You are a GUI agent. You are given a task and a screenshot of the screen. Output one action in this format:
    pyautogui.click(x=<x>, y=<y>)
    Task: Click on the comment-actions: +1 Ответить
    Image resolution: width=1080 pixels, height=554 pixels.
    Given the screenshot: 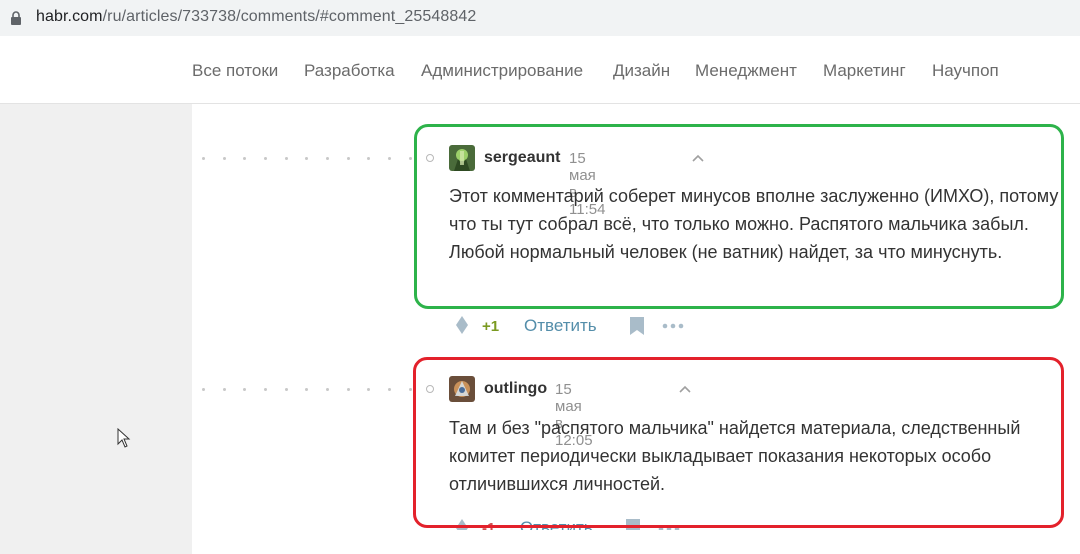 What is the action you would take?
    pyautogui.click(x=599, y=327)
    